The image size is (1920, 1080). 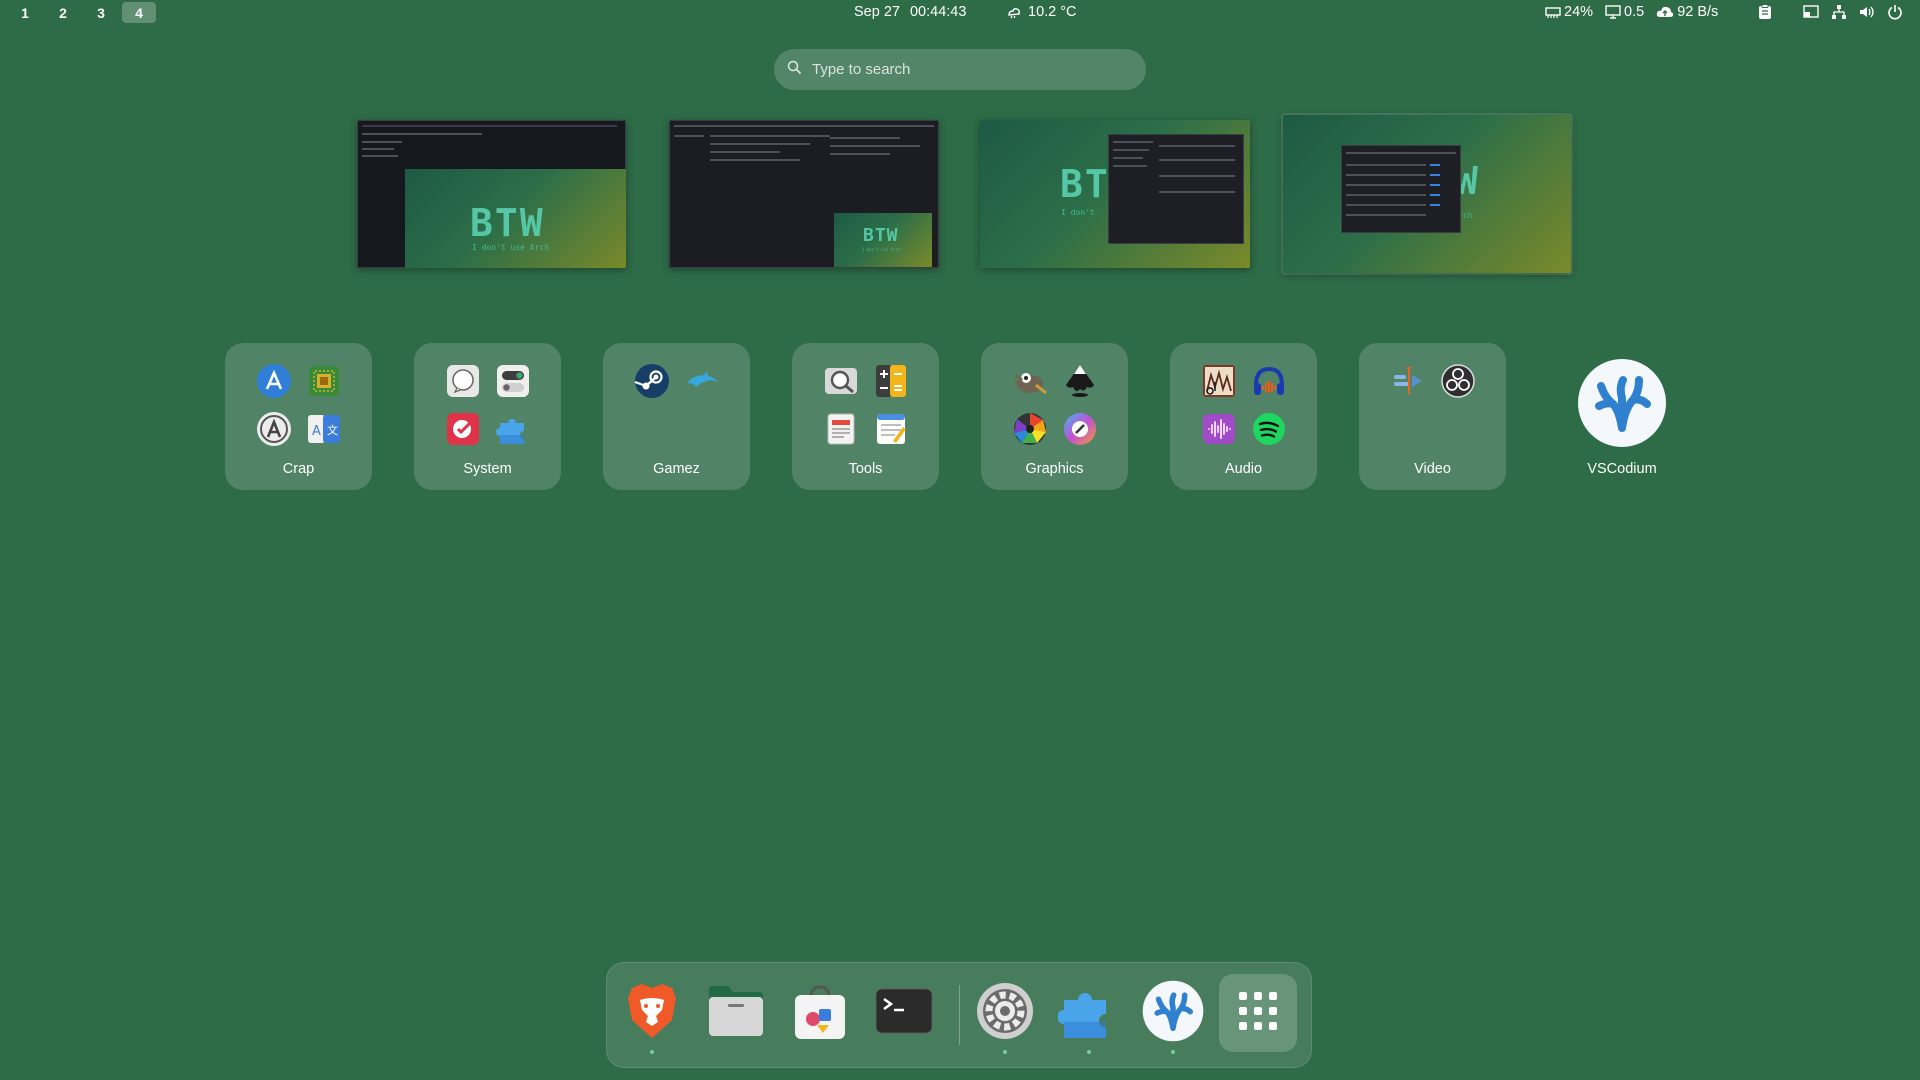 What do you see at coordinates (1665, 12) in the screenshot?
I see `cloud-upload-icon` at bounding box center [1665, 12].